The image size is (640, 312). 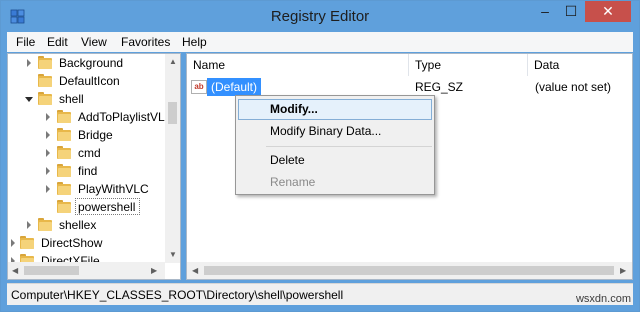 What do you see at coordinates (234, 87) in the screenshot?
I see `value-name: (Default)` at bounding box center [234, 87].